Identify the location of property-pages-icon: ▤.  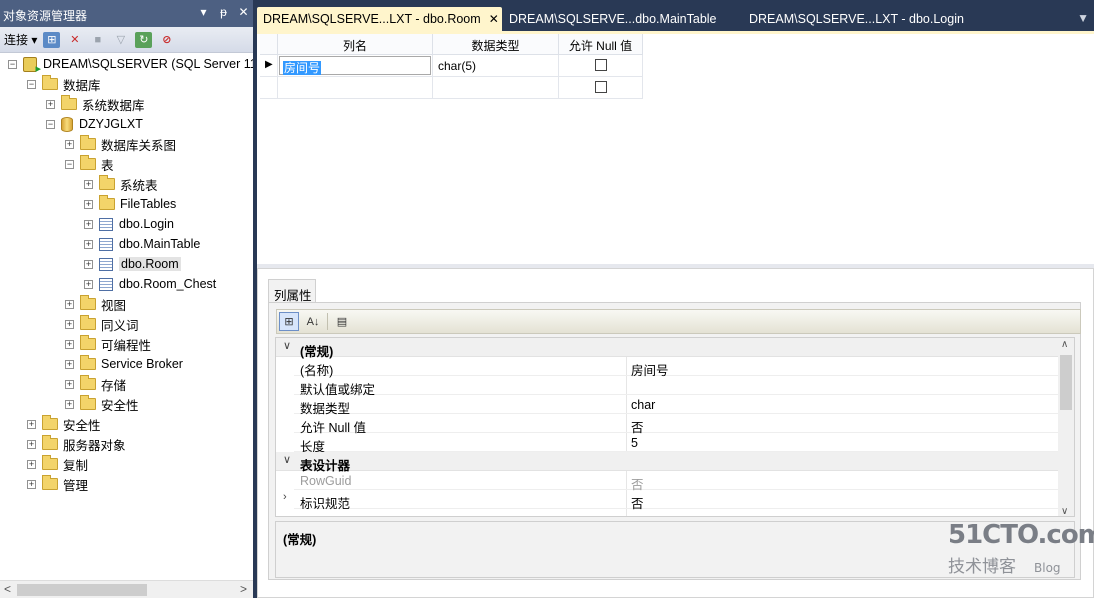
(342, 321).